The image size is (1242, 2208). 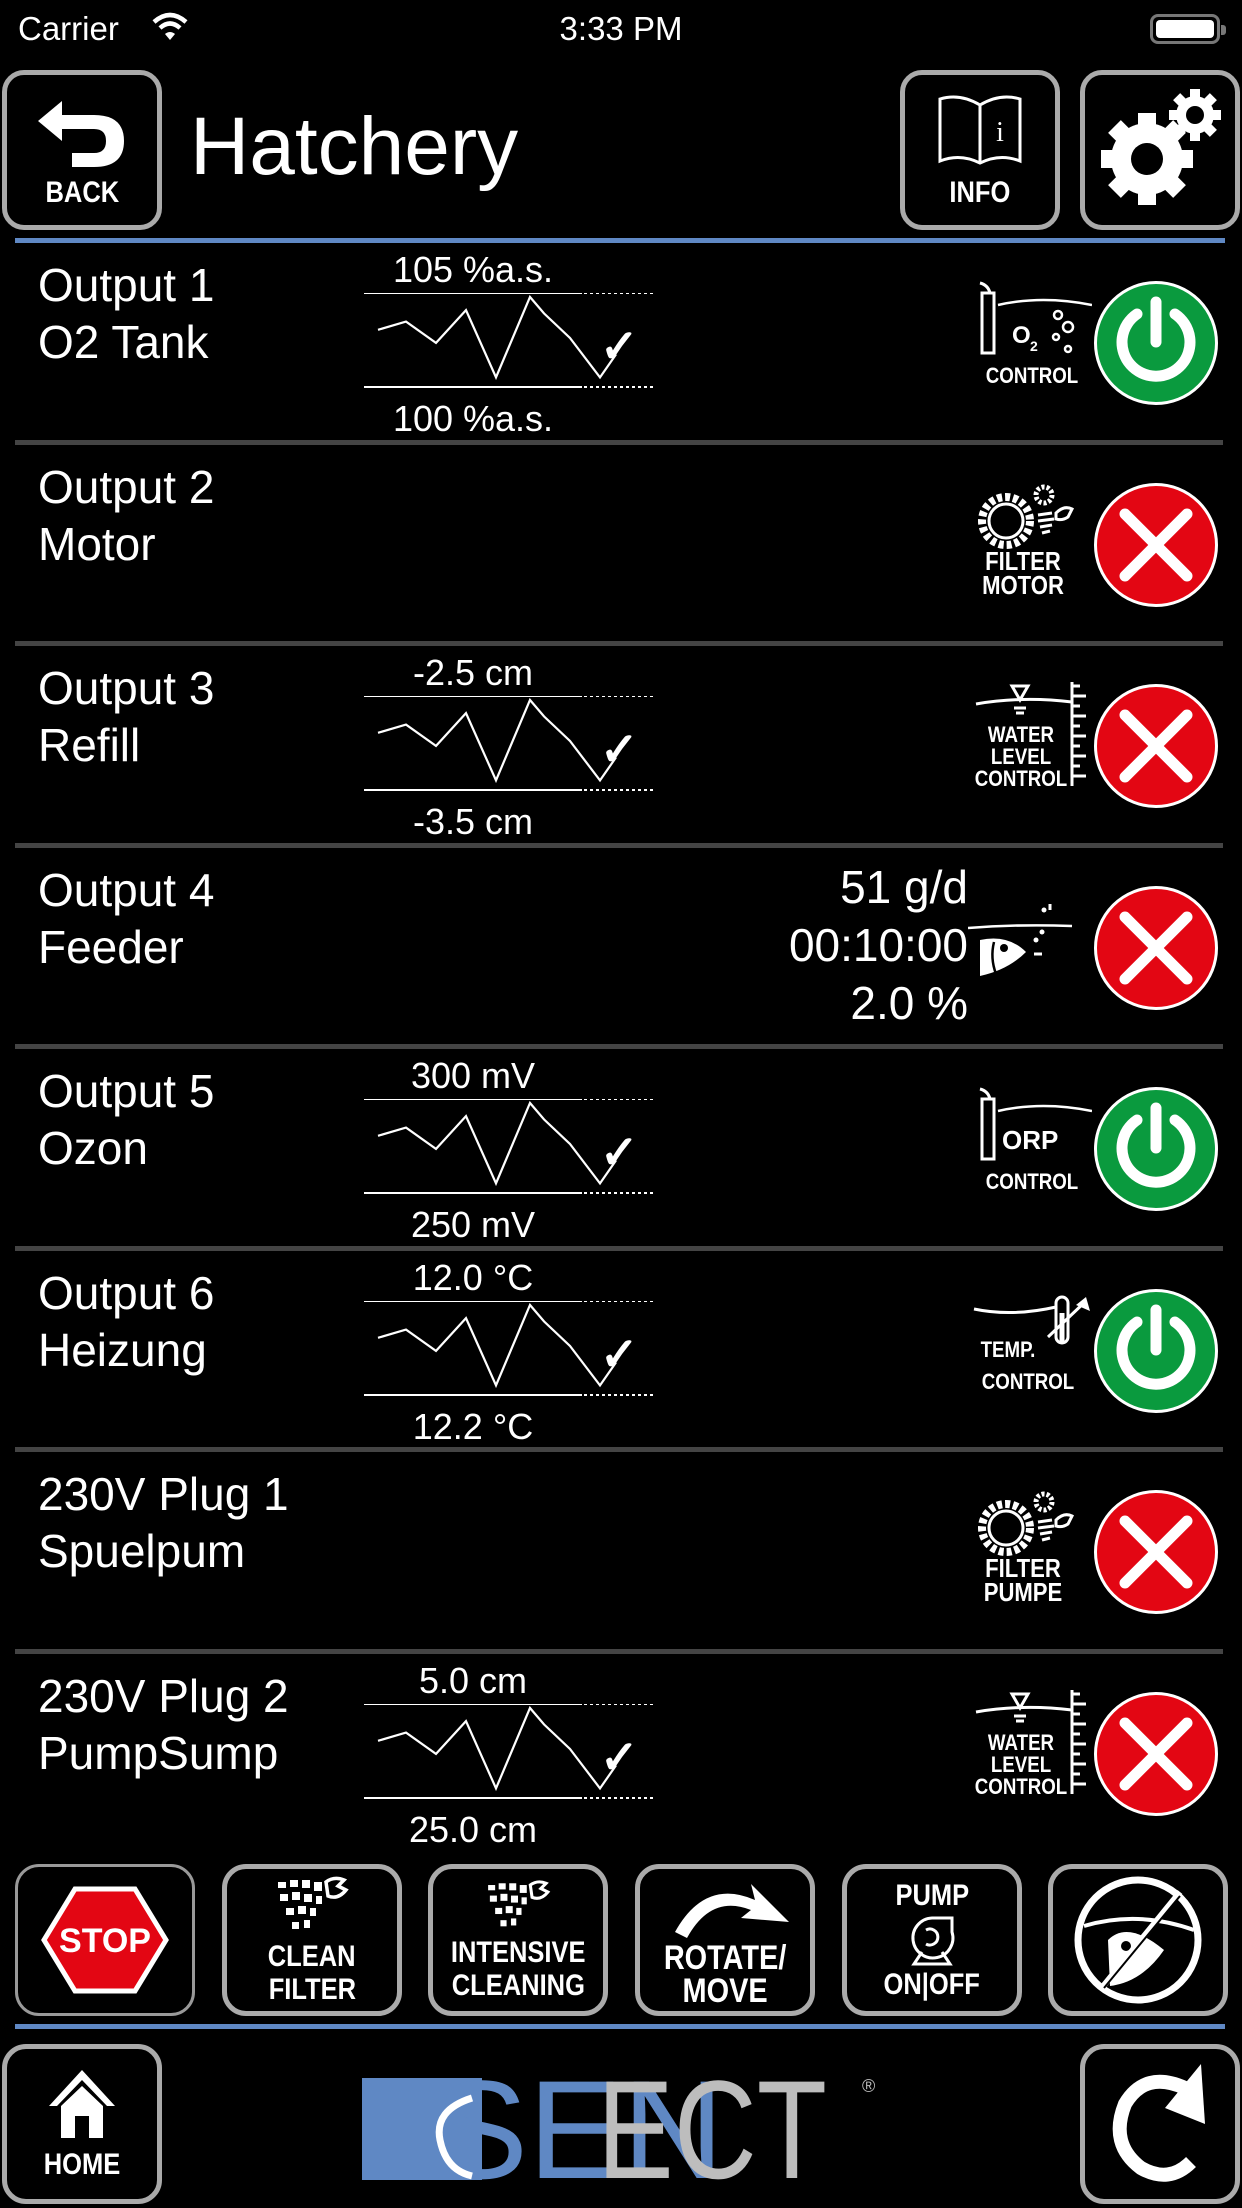 What do you see at coordinates (82, 192) in the screenshot?
I see `back-label: BACK` at bounding box center [82, 192].